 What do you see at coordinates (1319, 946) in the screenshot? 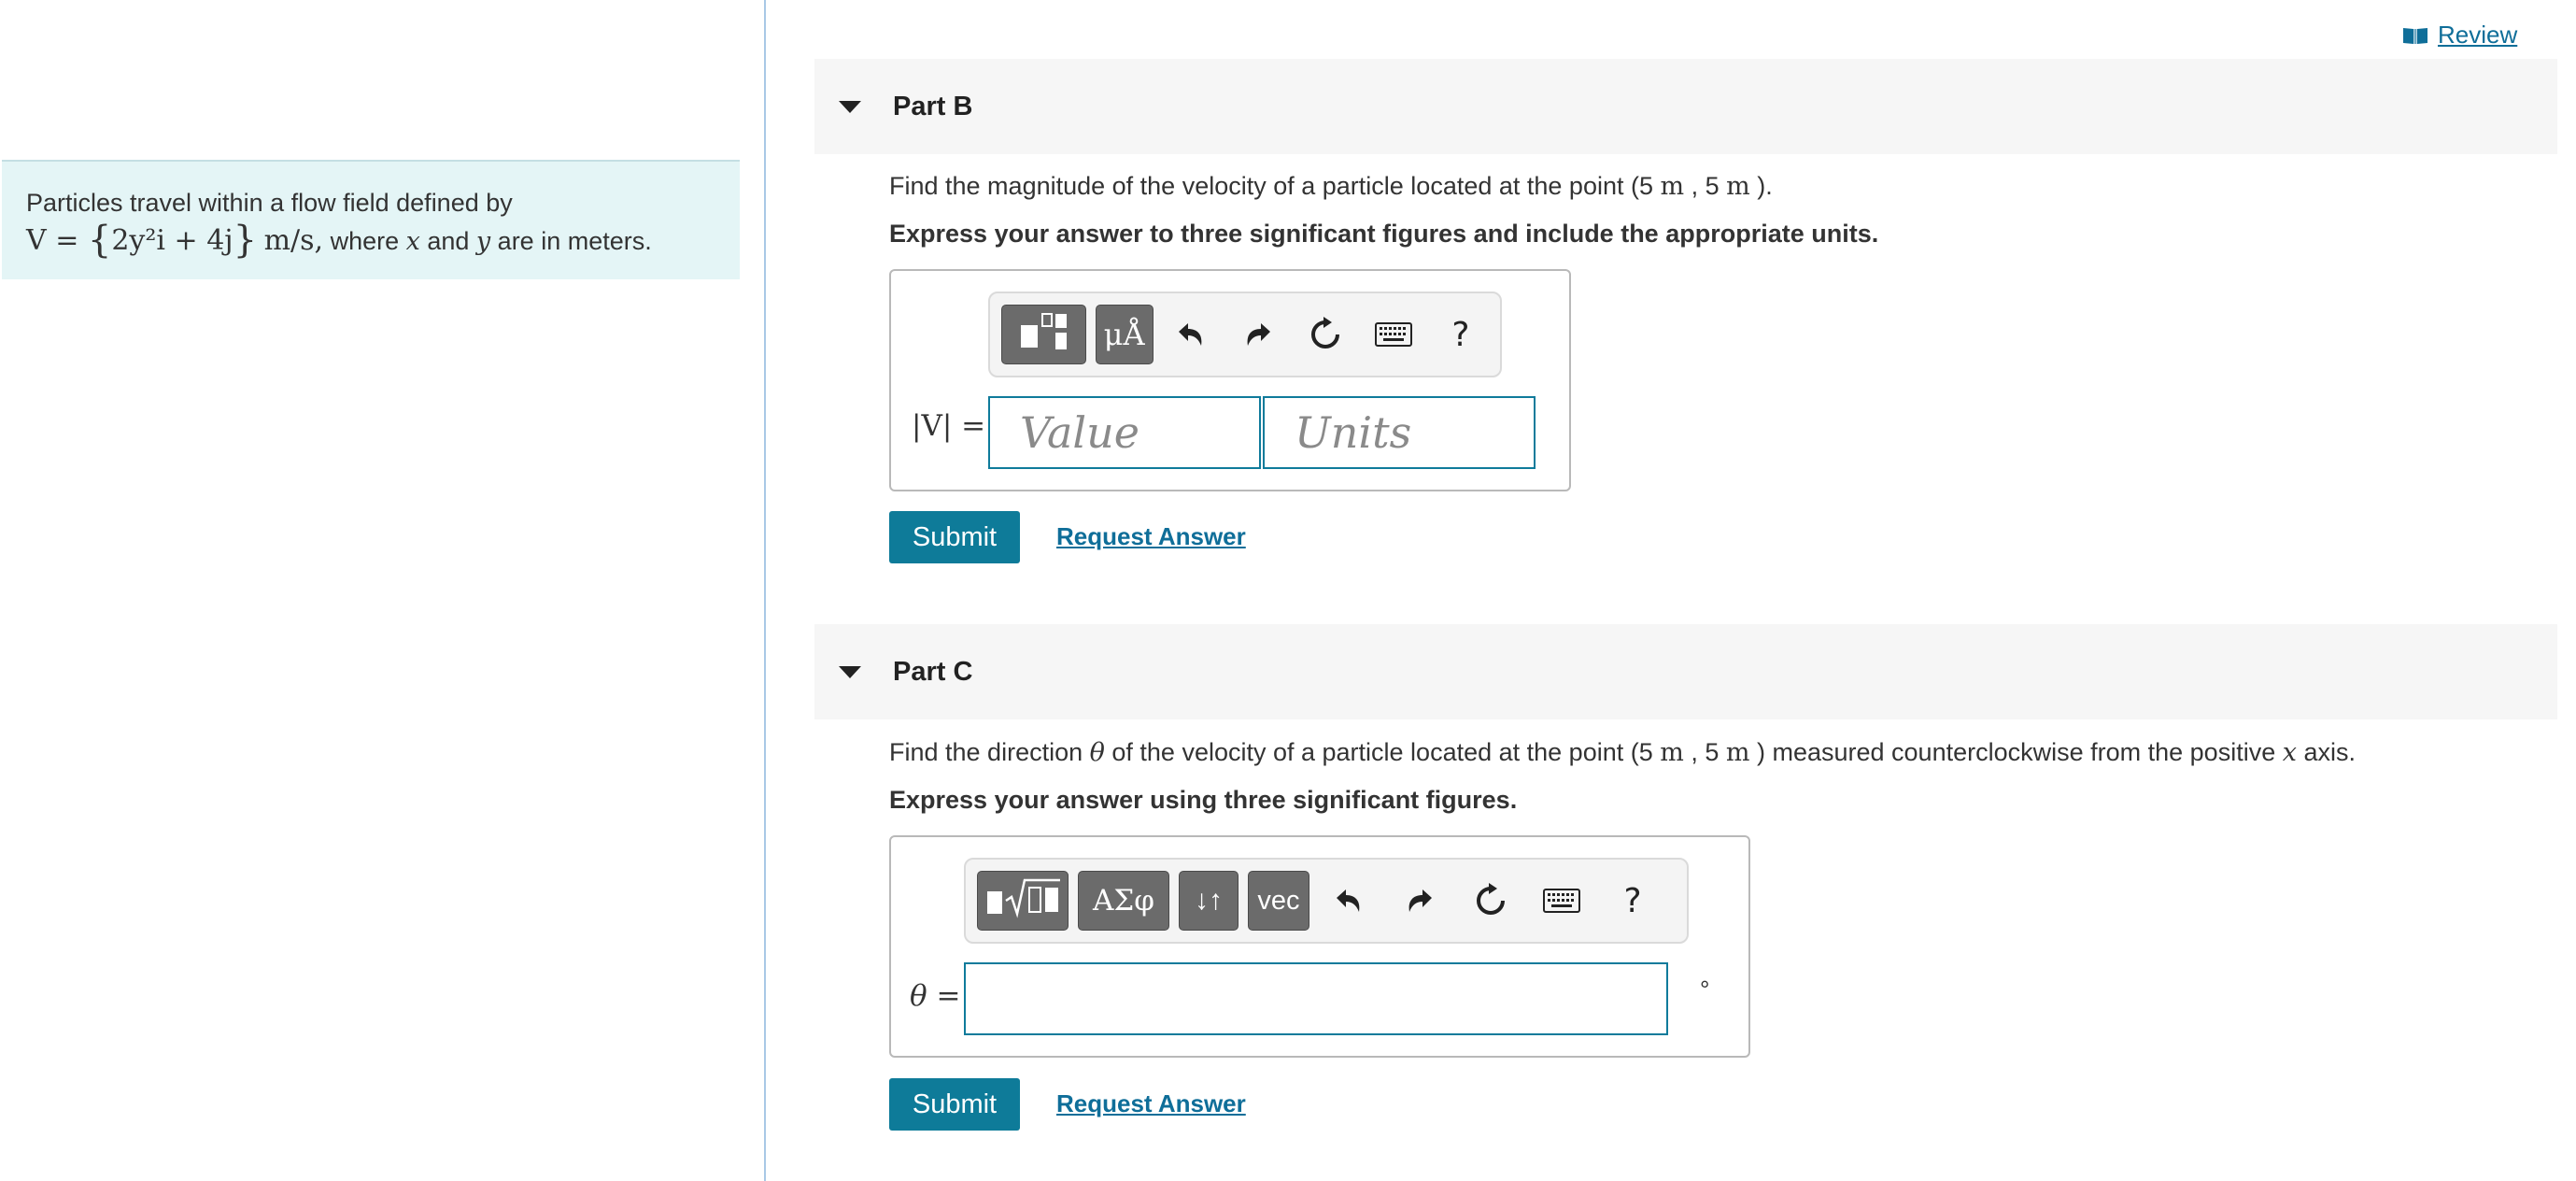
I see `part-c-answer-box: ΑΣφ ↓↑ vec ? θ = °` at bounding box center [1319, 946].